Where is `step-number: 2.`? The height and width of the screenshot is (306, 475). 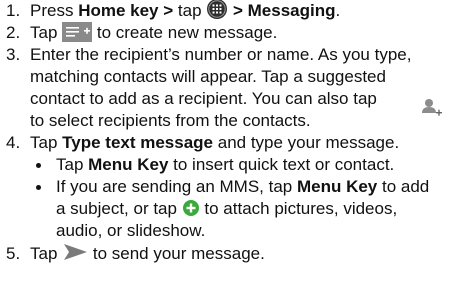 step-number: 2. is located at coordinates (13, 32).